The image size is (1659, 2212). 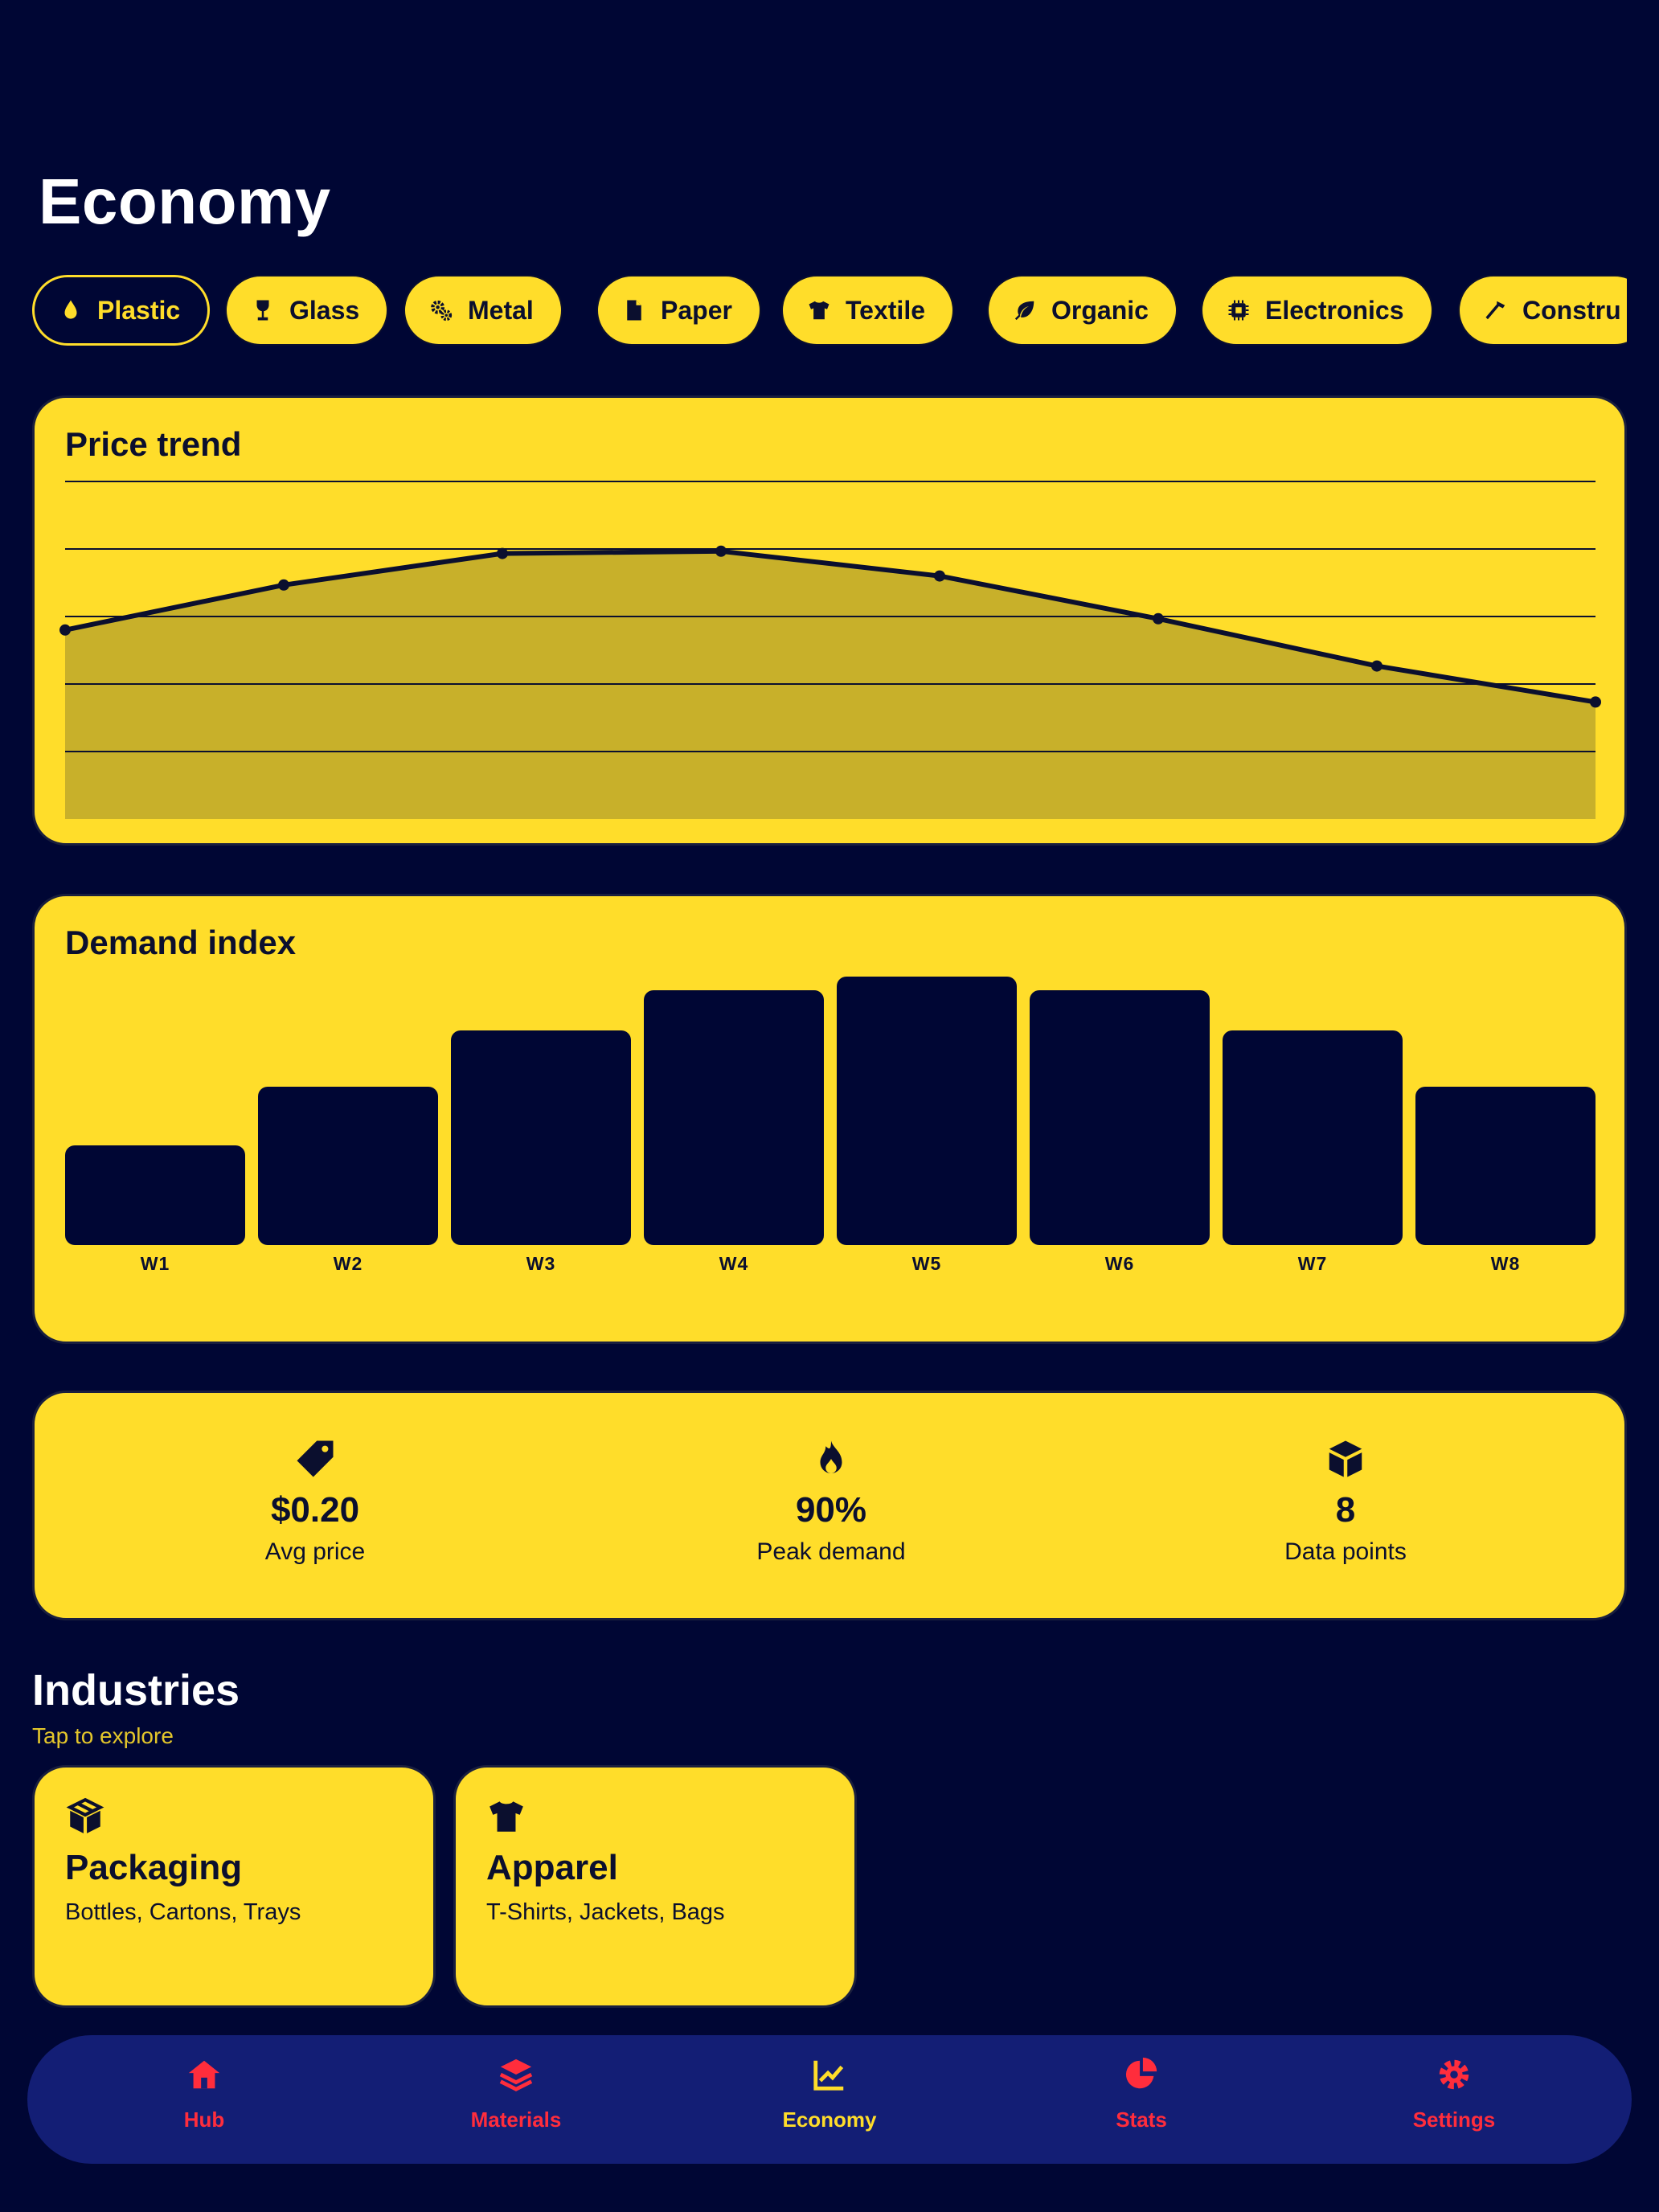 I want to click on droplet-icon, so click(x=70, y=309).